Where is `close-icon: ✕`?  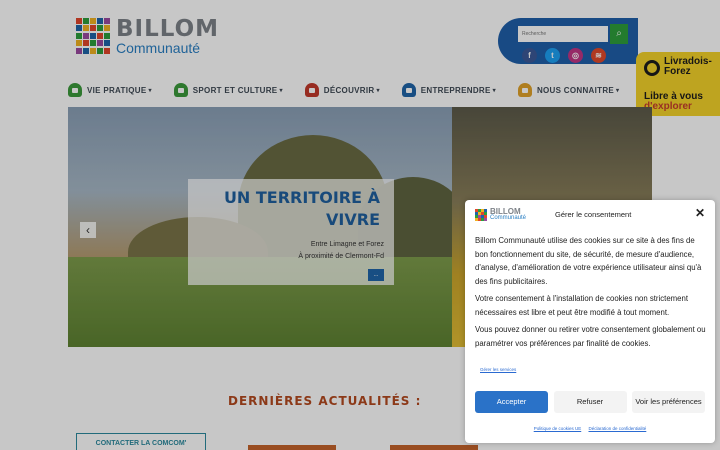
close-icon: ✕ is located at coordinates (700, 213).